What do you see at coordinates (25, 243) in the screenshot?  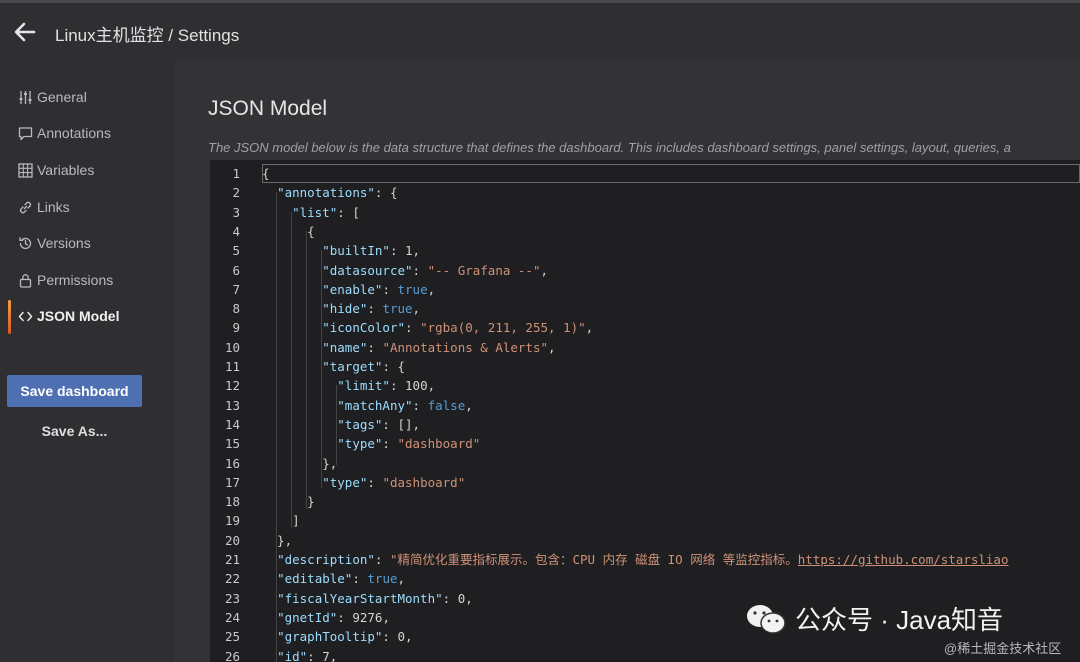 I see `history-icon` at bounding box center [25, 243].